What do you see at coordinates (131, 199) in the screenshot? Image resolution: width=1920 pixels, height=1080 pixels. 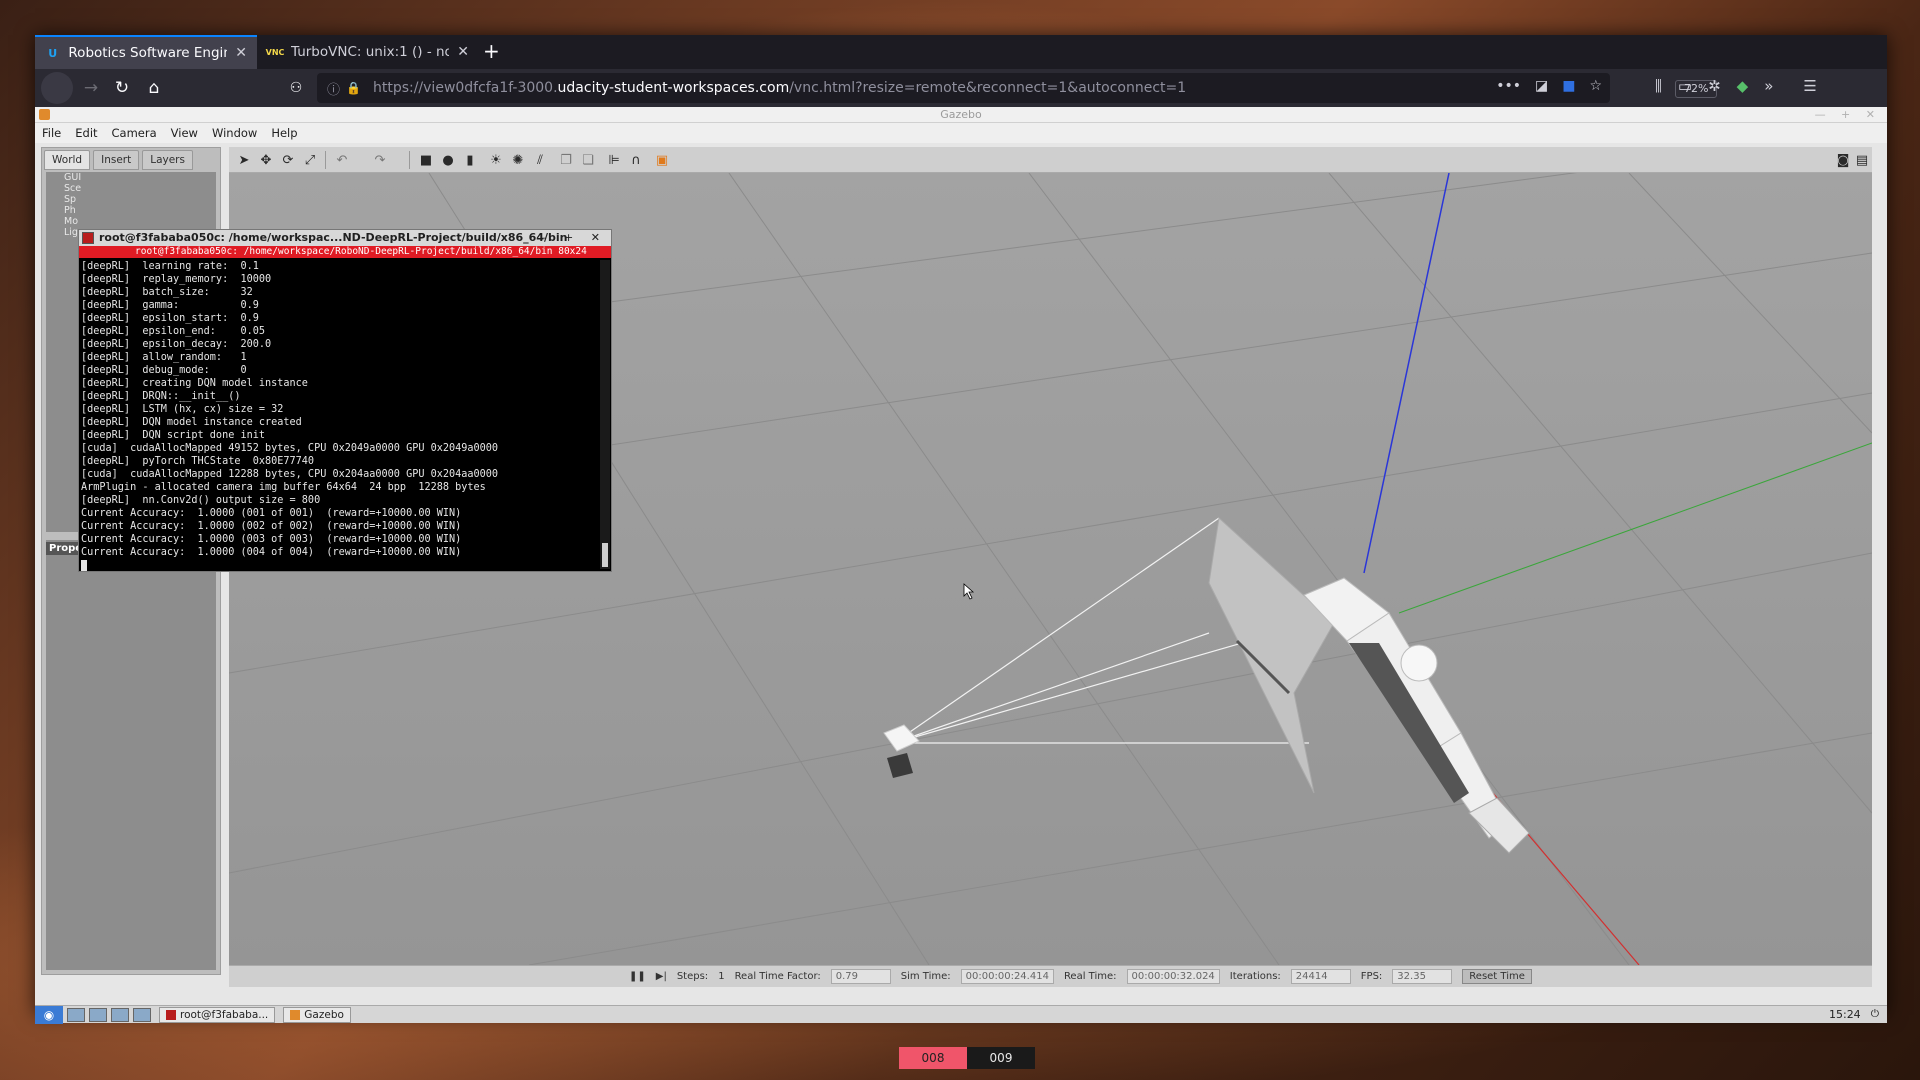 I see `tree-item-spherical: Sp` at bounding box center [131, 199].